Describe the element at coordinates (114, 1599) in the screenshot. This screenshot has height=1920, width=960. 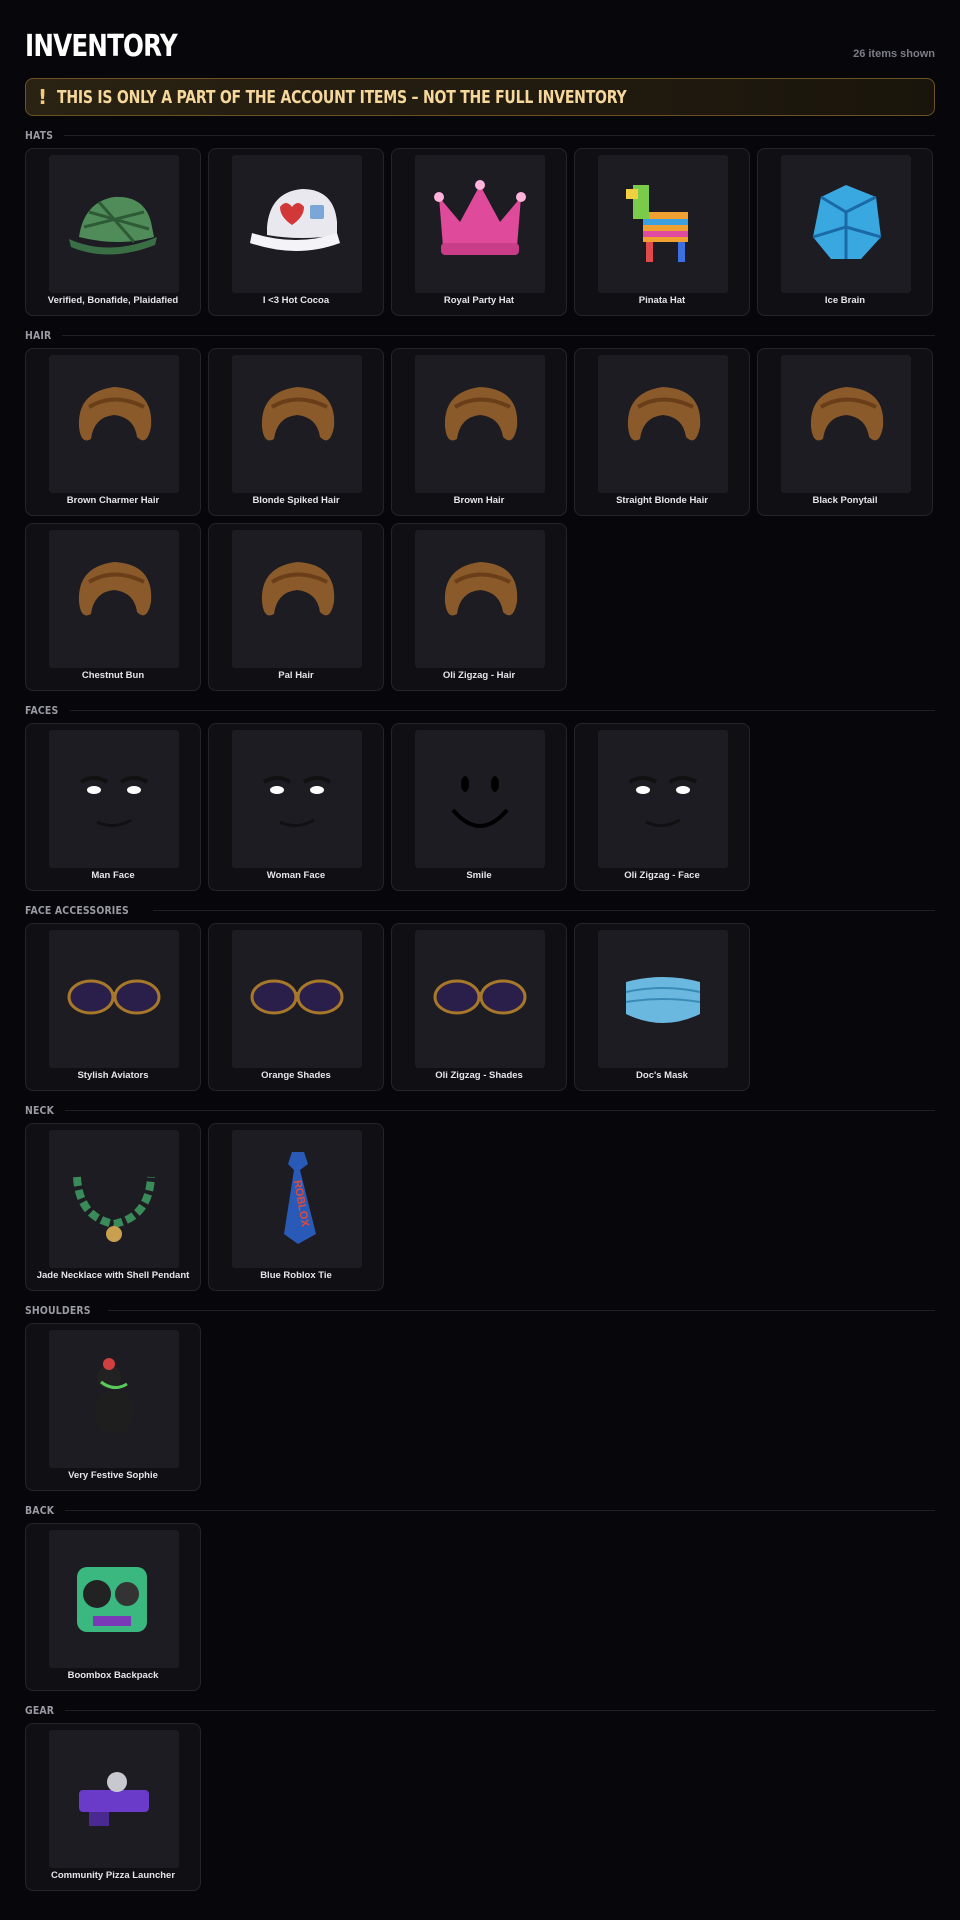
I see `boombox-icon` at that location.